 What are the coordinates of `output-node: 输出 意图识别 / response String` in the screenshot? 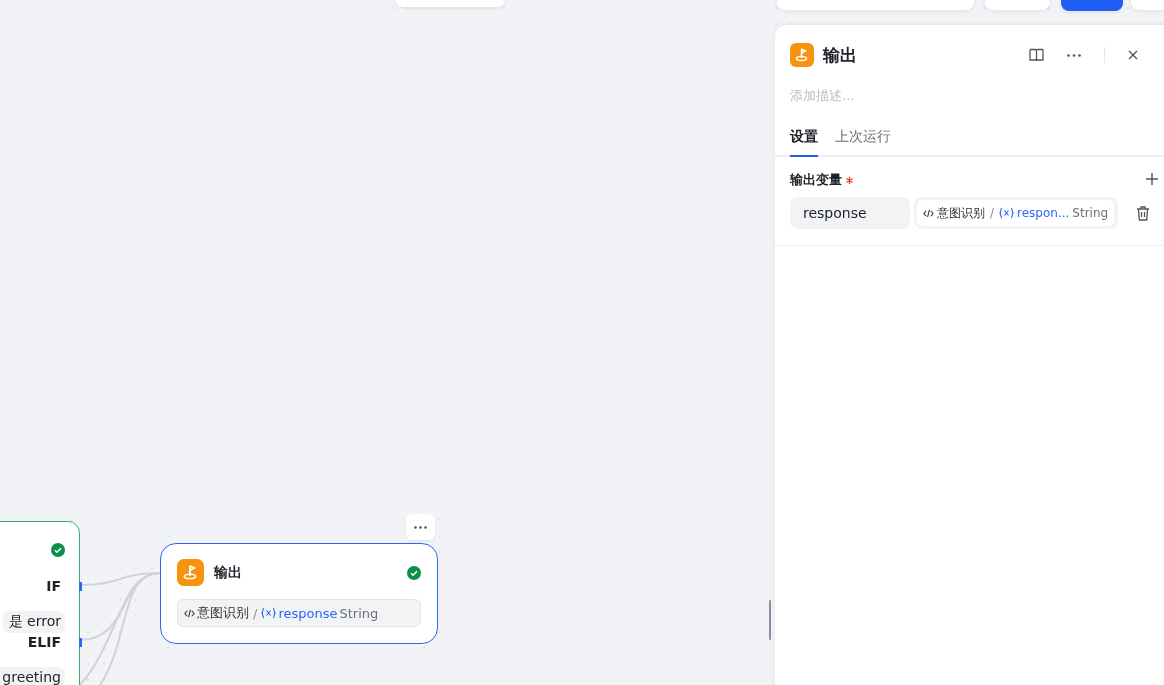 It's located at (299, 593).